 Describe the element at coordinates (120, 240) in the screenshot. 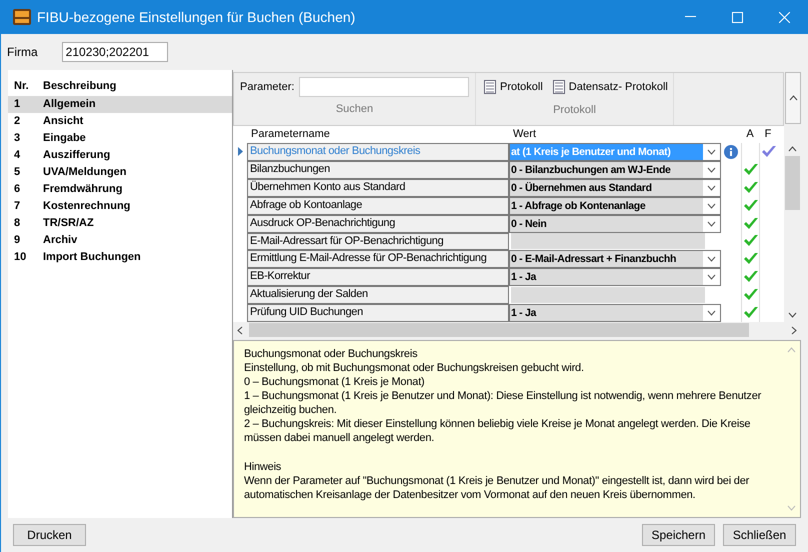

I see `category-item: 9 Archiv` at that location.